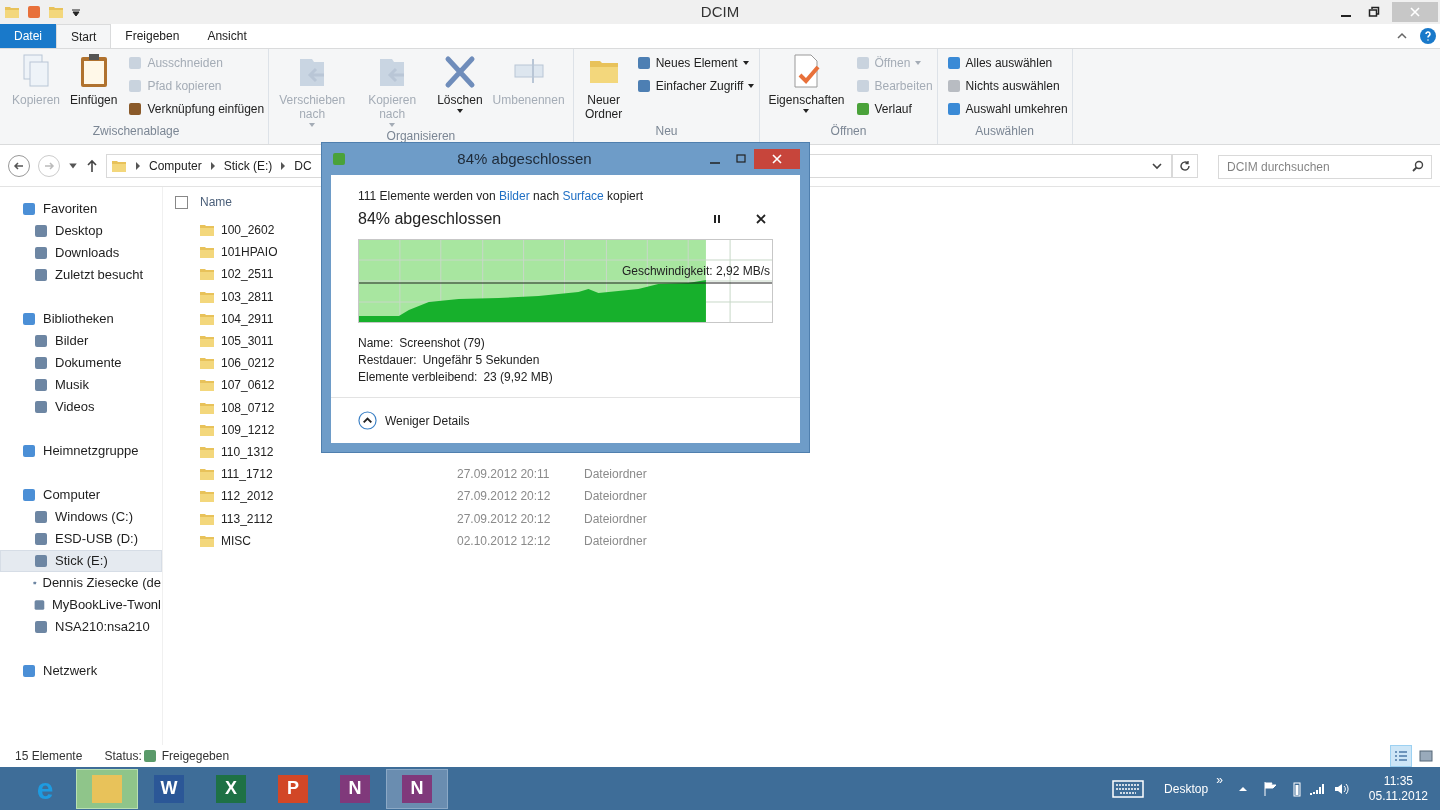  Describe the element at coordinates (421, 137) in the screenshot. I see `group-label: Organisieren` at that location.